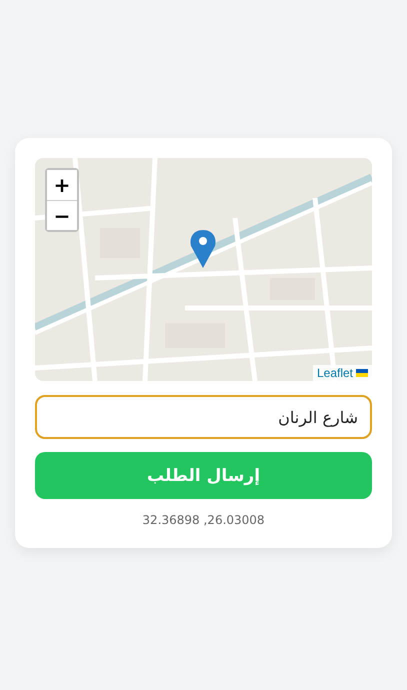 The width and height of the screenshot is (407, 690). I want to click on coordinates-text: 32.36898 ,26.03008, so click(203, 520).